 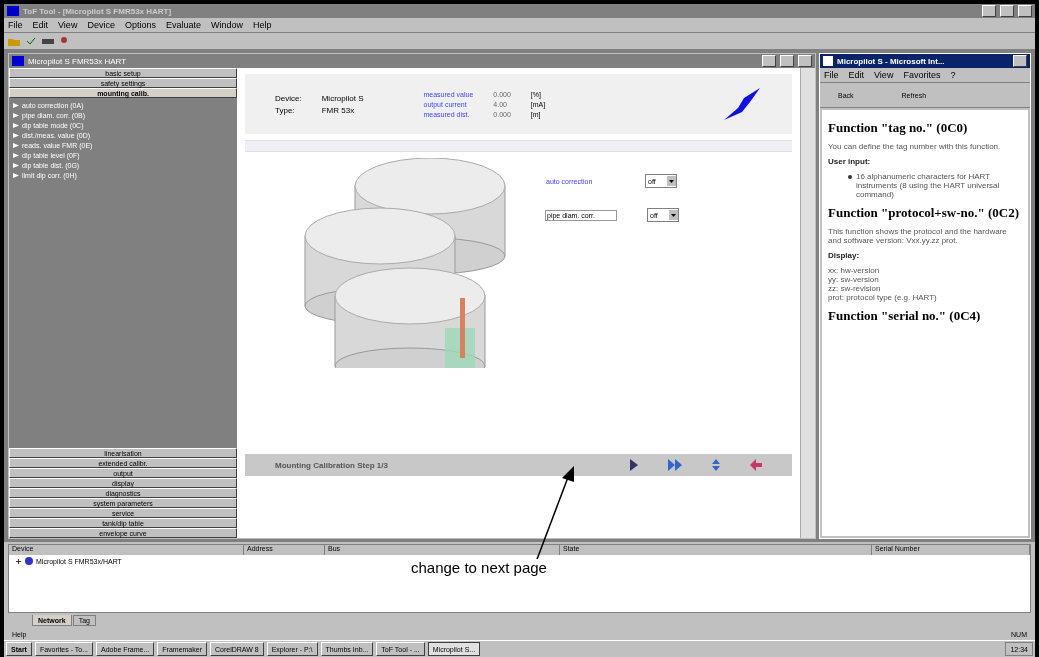 What do you see at coordinates (850, 177) in the screenshot?
I see `bullet-icon` at bounding box center [850, 177].